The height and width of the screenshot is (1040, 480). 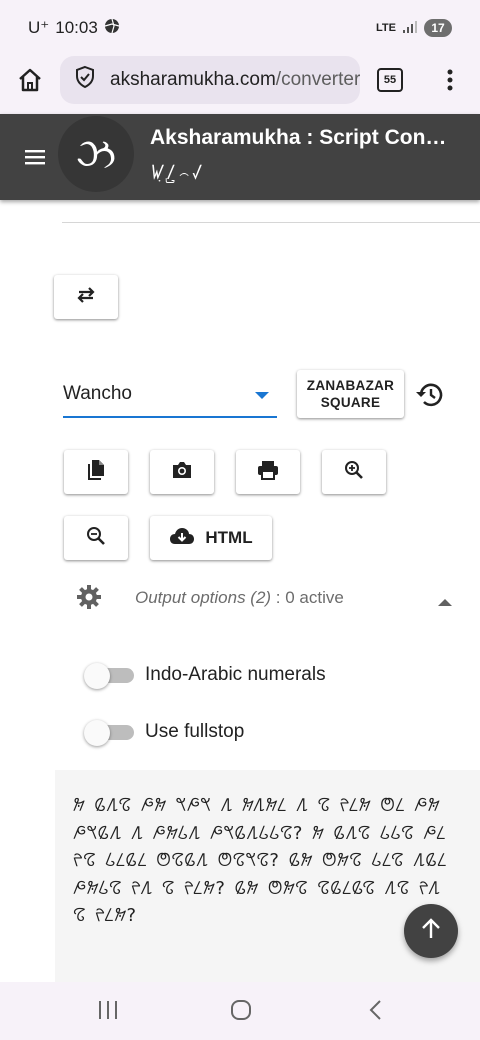 I want to click on page-title: Aksharamukha : Script Converter, so click(x=300, y=137).